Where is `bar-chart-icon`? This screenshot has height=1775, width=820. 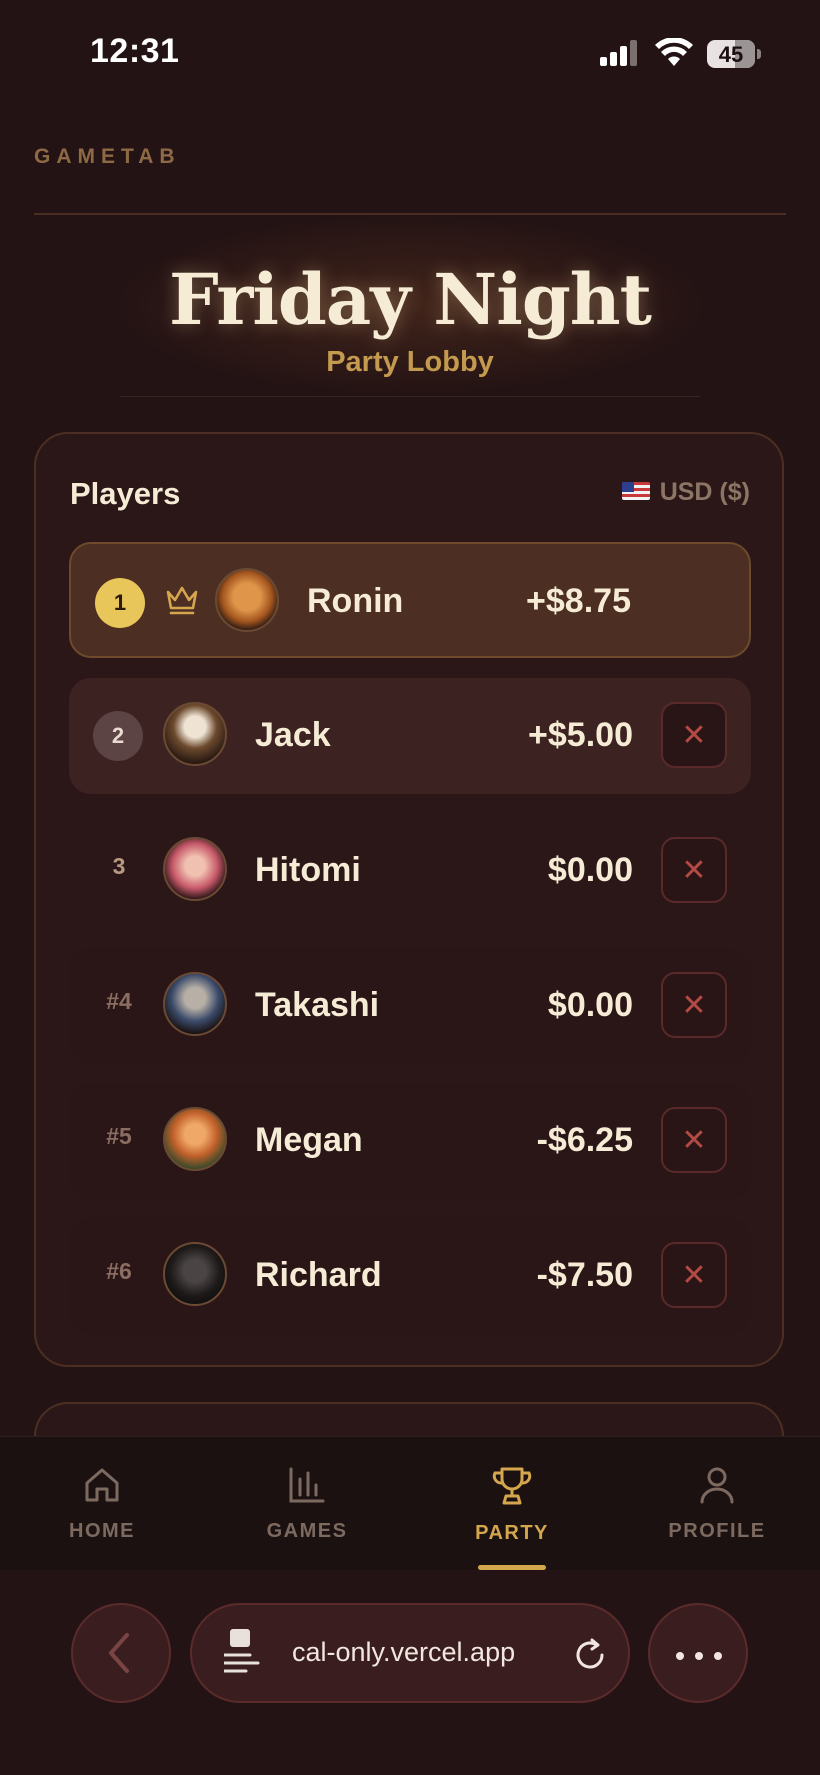
bar-chart-icon is located at coordinates (307, 1485).